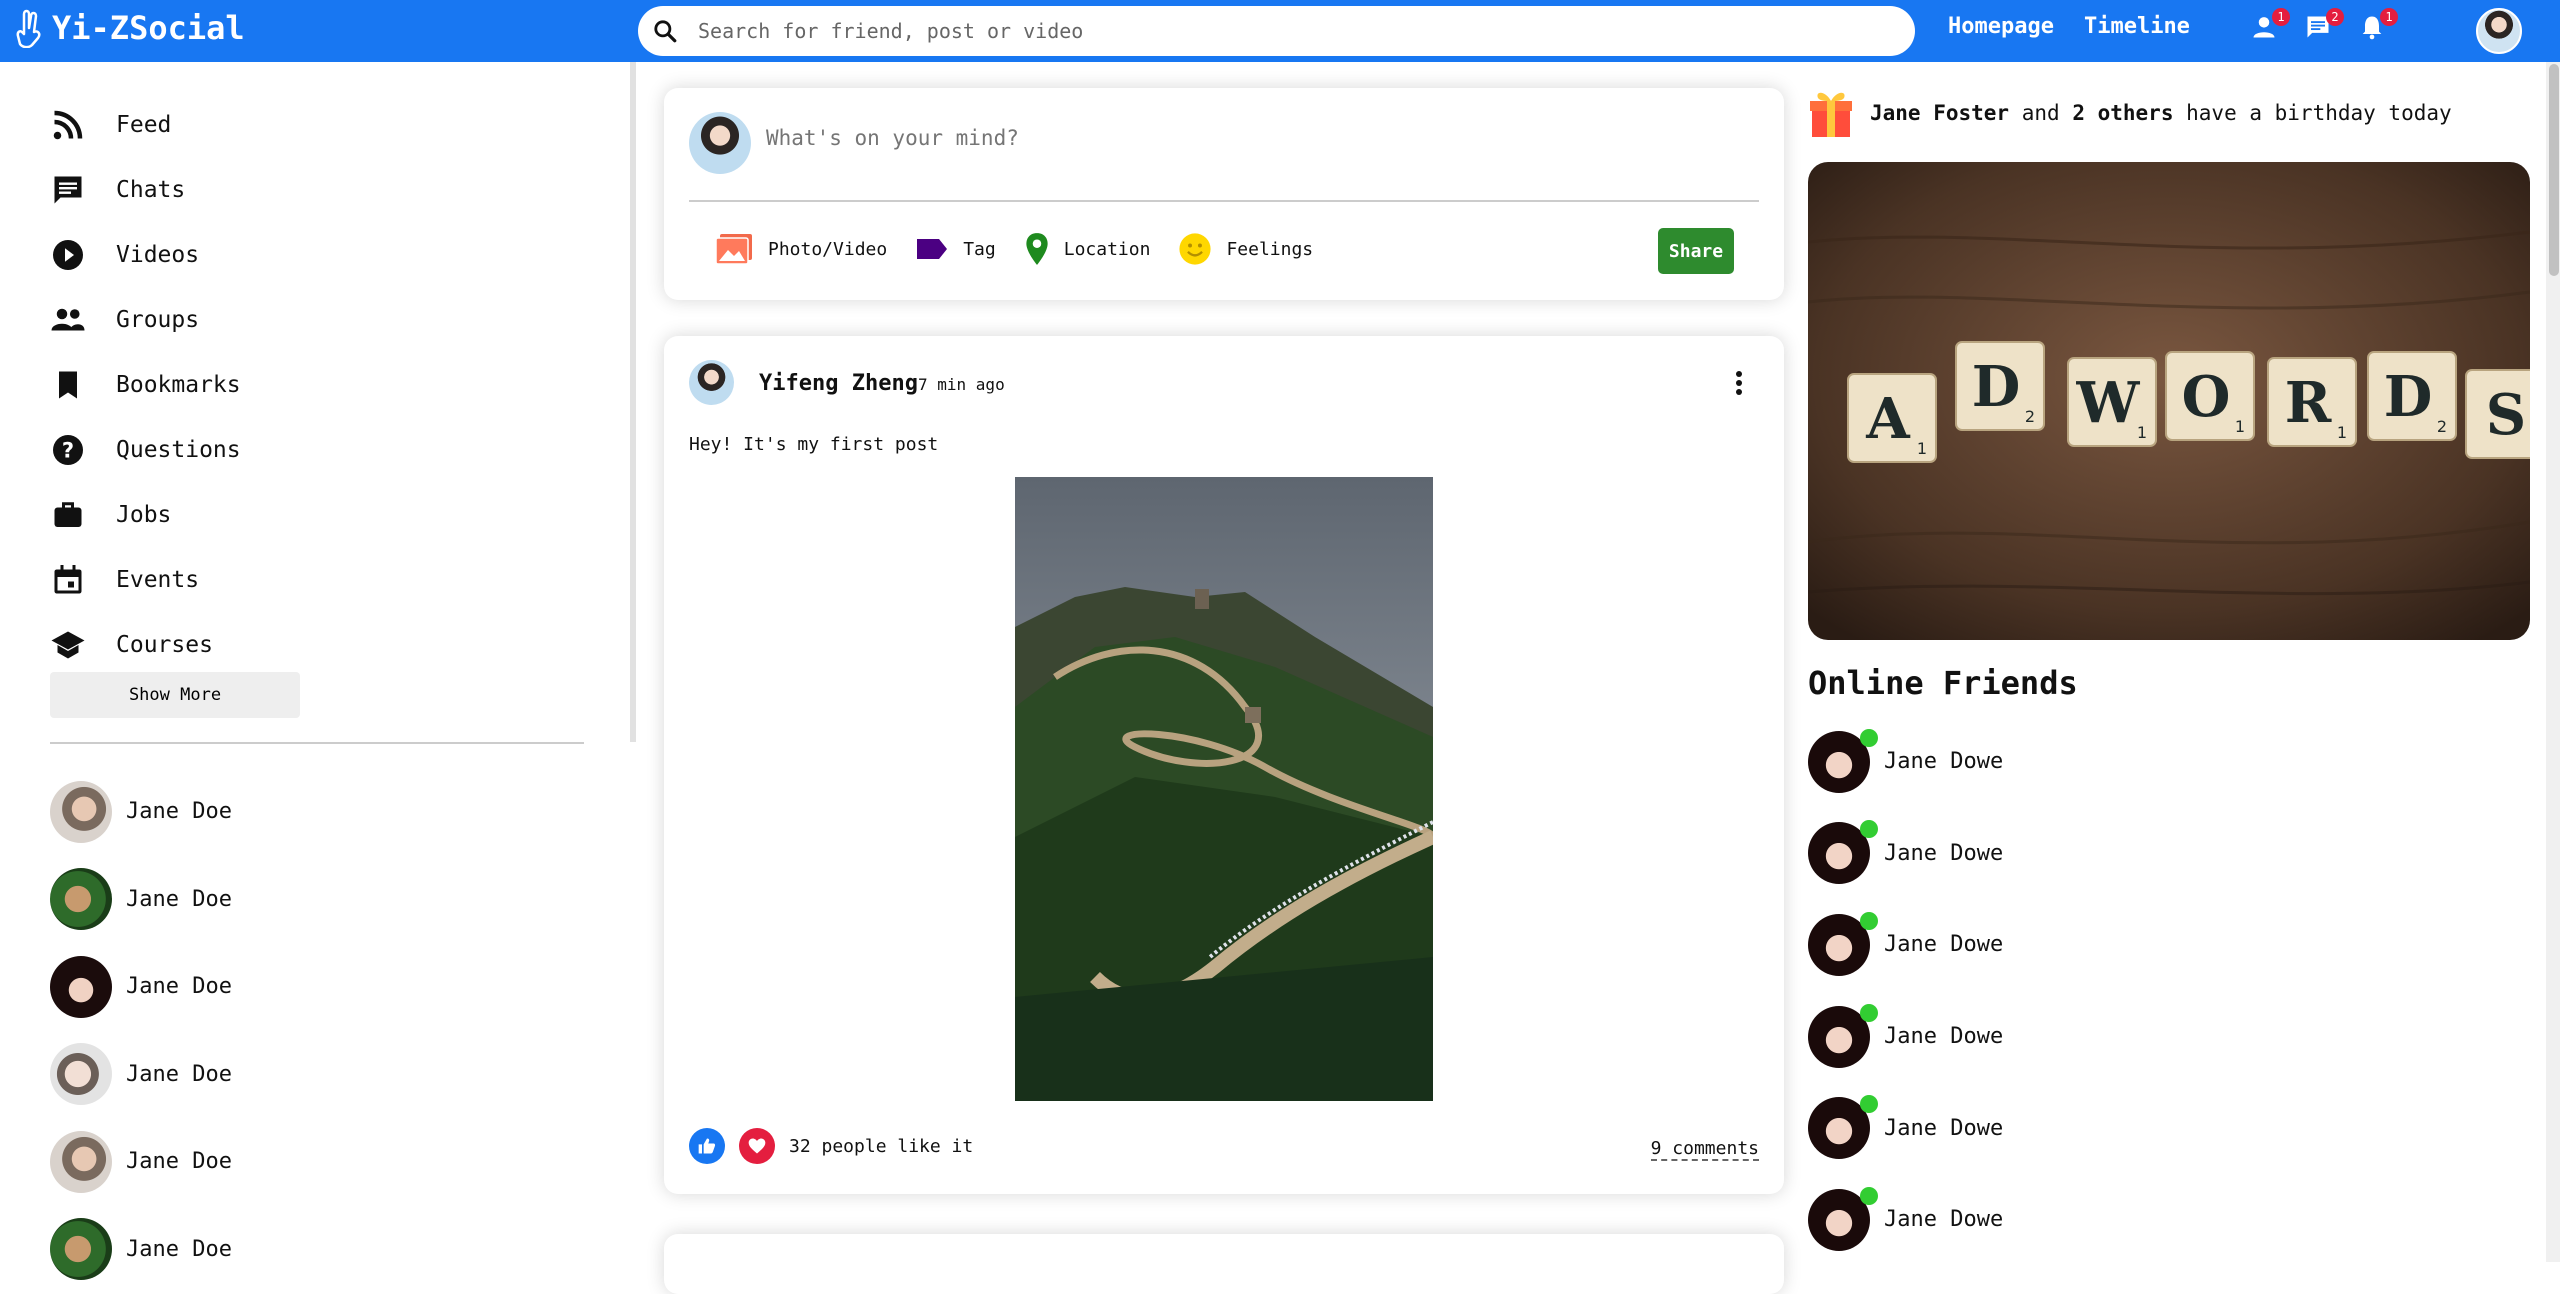  Describe the element at coordinates (178, 449) in the screenshot. I see `sidebar-item-label: Questions` at that location.